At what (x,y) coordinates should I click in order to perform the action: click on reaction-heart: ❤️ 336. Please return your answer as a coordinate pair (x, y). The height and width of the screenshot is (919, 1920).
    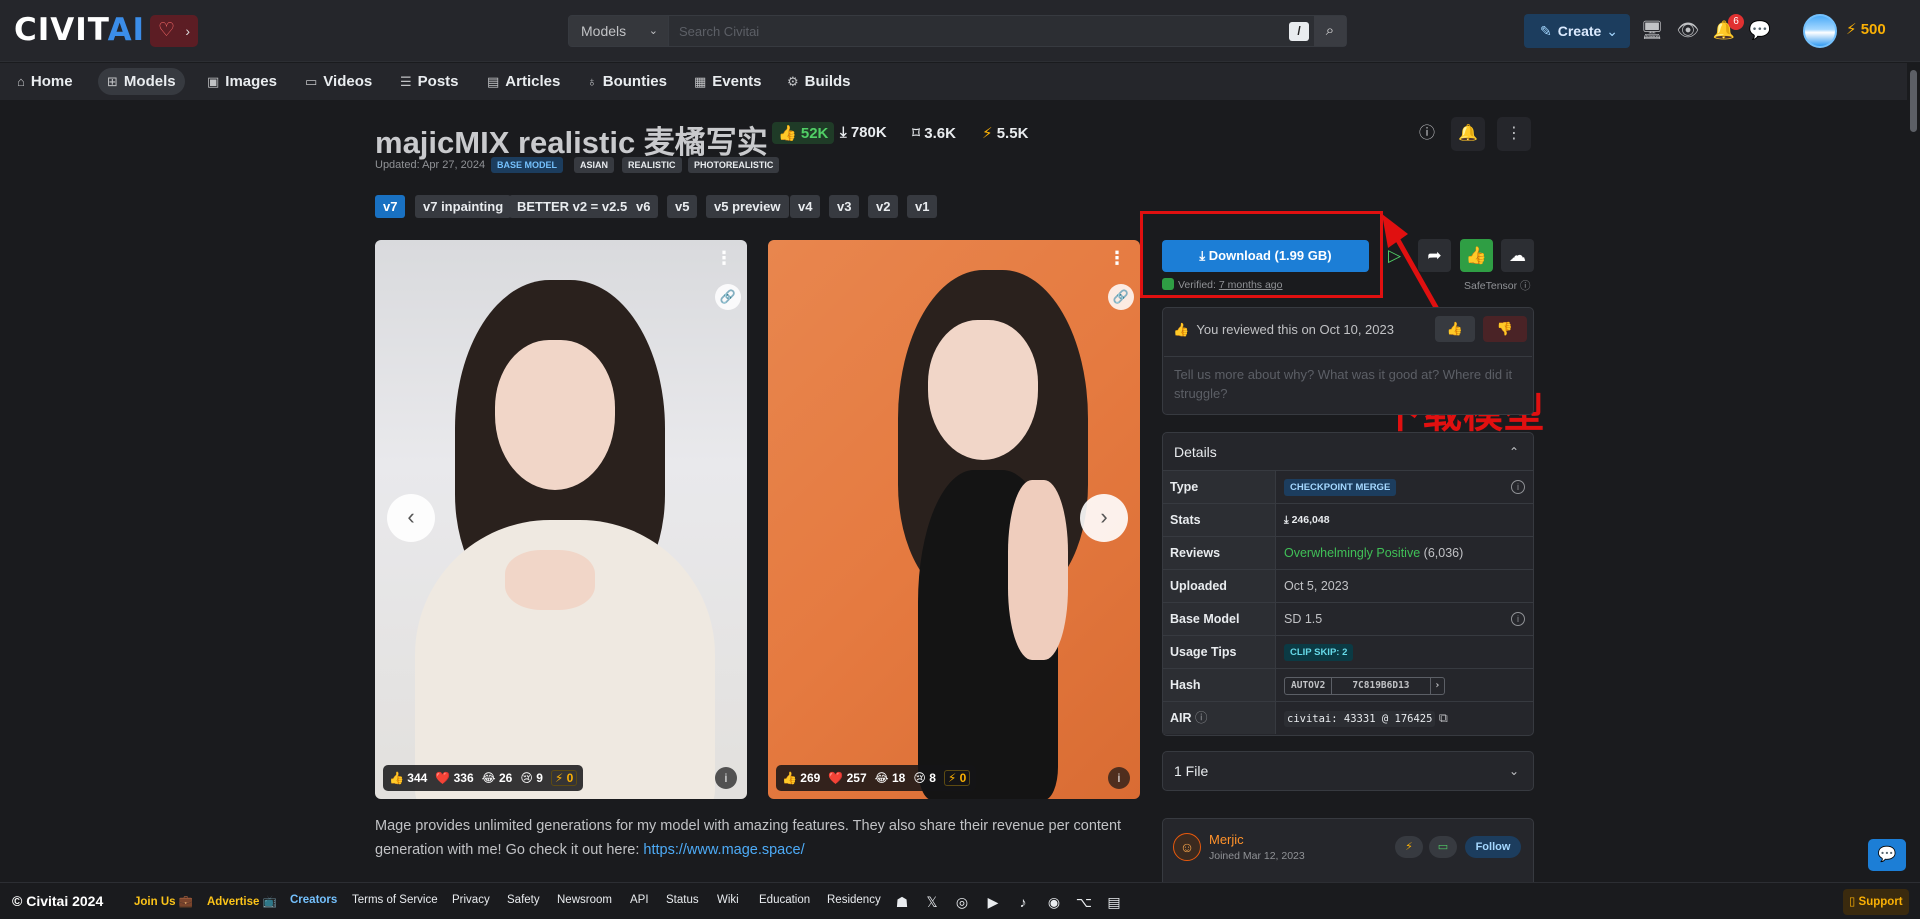
    Looking at the image, I should click on (454, 778).